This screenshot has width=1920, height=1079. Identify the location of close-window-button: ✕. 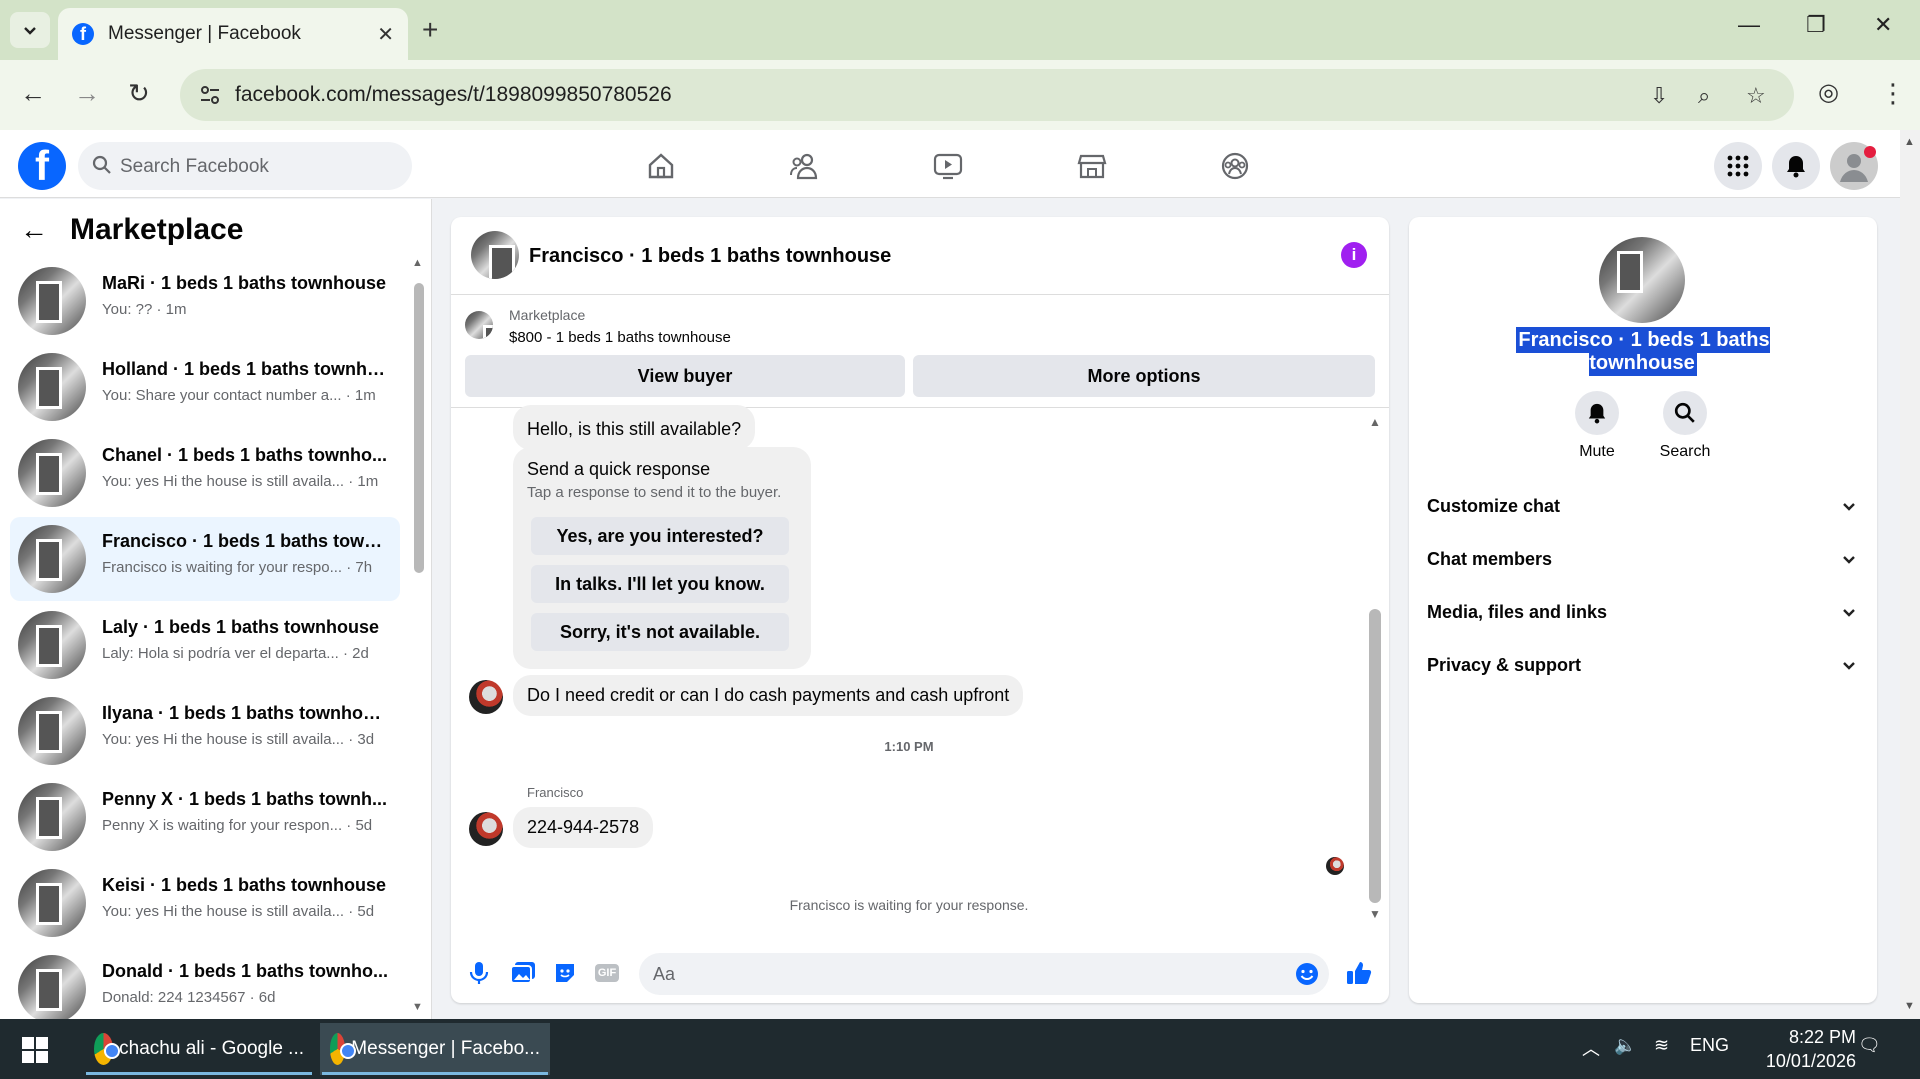
(1883, 25).